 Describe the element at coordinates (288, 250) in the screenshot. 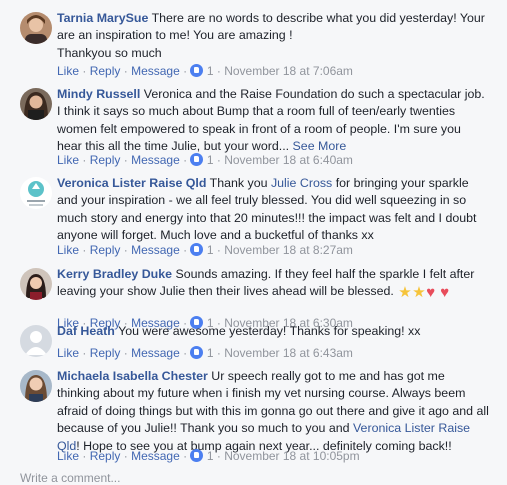

I see `timestamp: November 18 at 8:27am` at that location.